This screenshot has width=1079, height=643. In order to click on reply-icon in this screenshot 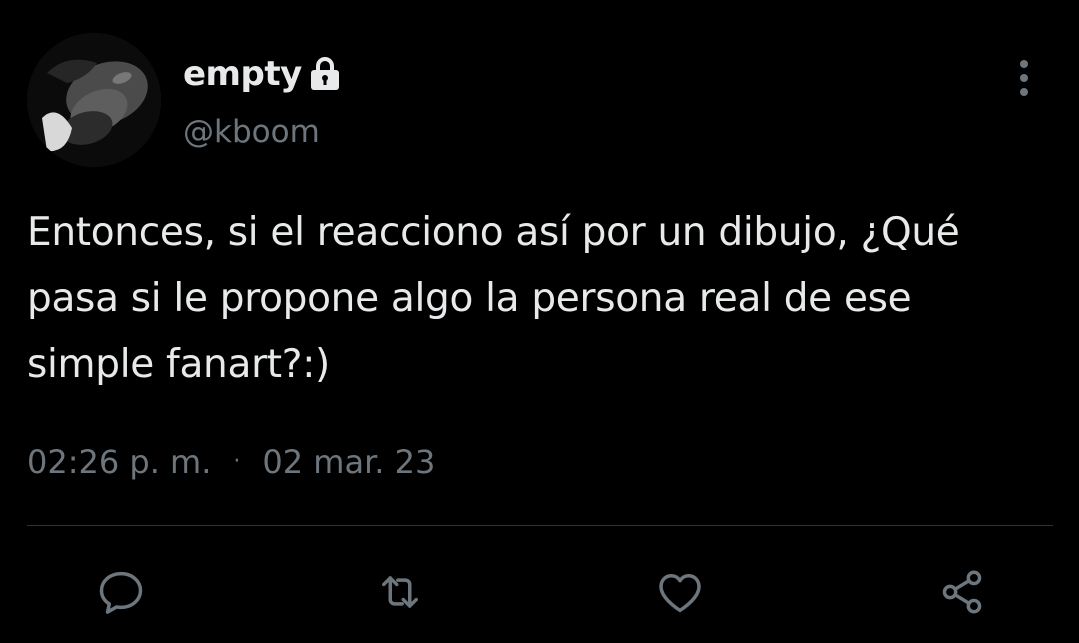, I will do `click(121, 592)`.